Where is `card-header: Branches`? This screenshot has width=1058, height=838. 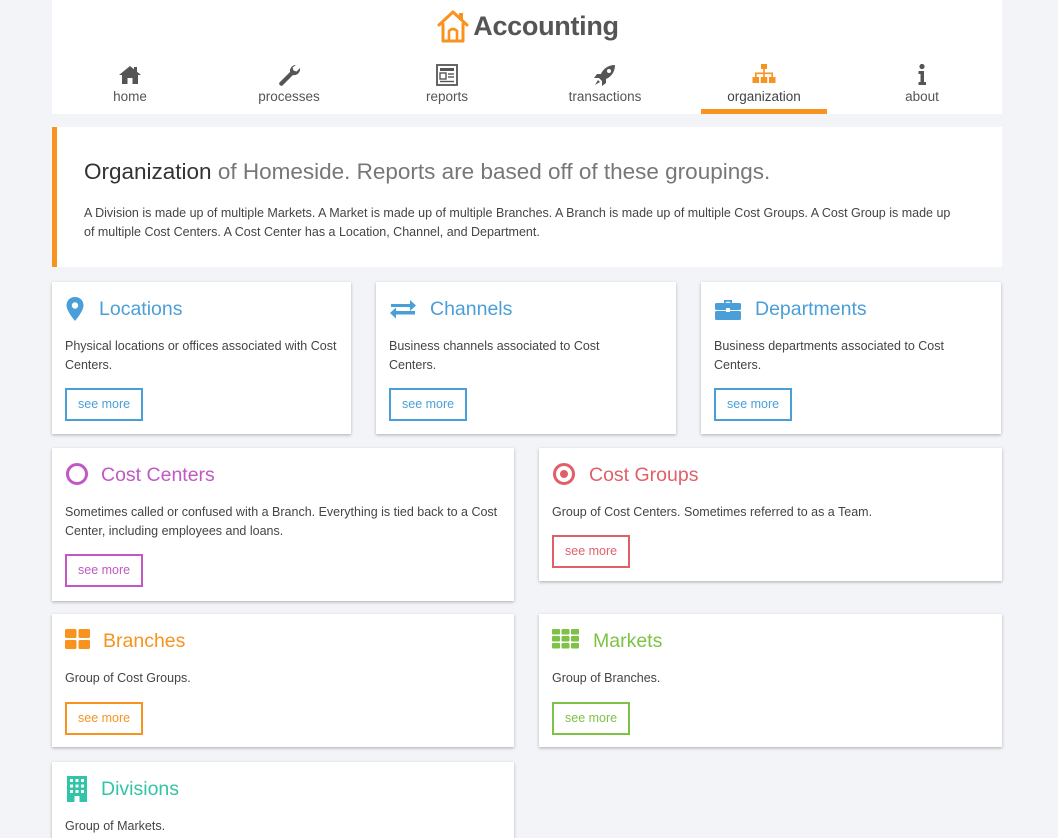
card-header: Branches is located at coordinates (125, 641).